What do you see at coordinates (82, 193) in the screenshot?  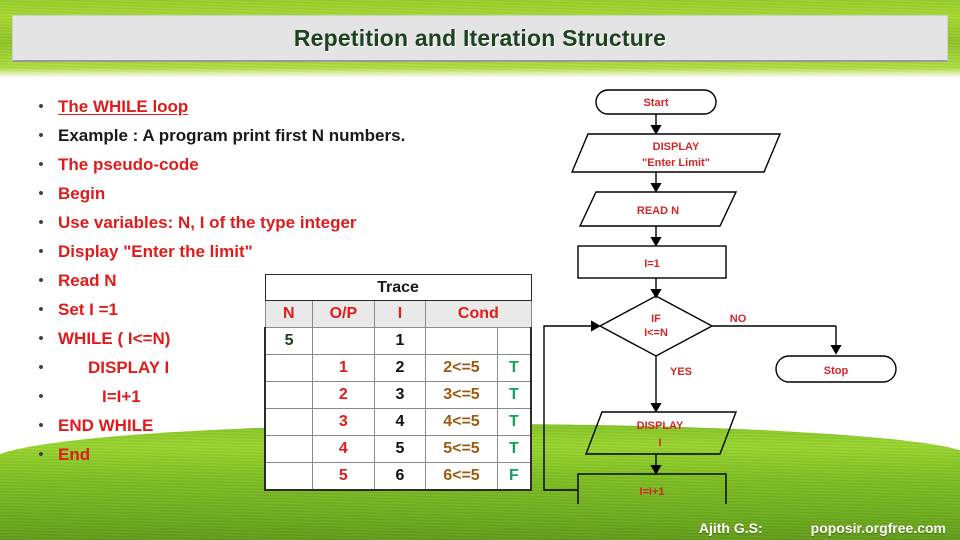 I see `bullet-text-begin: Begin` at bounding box center [82, 193].